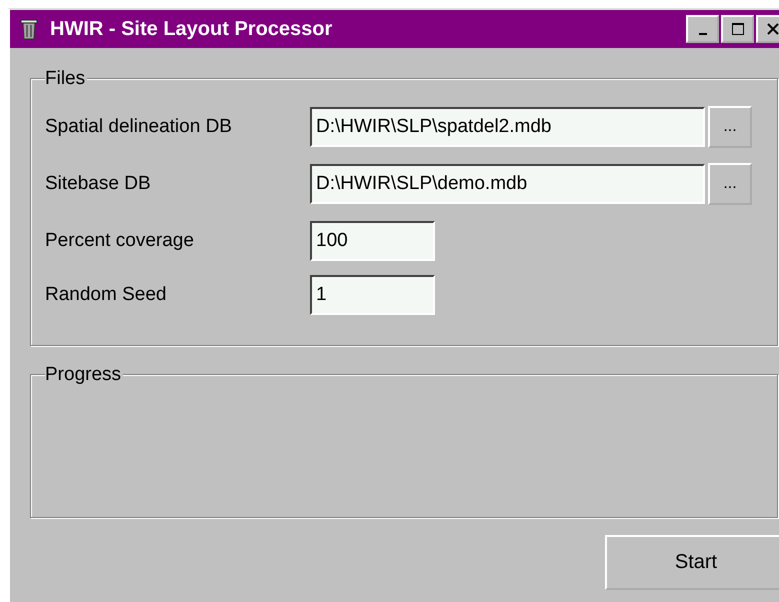 The height and width of the screenshot is (602, 779). Describe the element at coordinates (29, 29) in the screenshot. I see `trash-can-icon` at that location.